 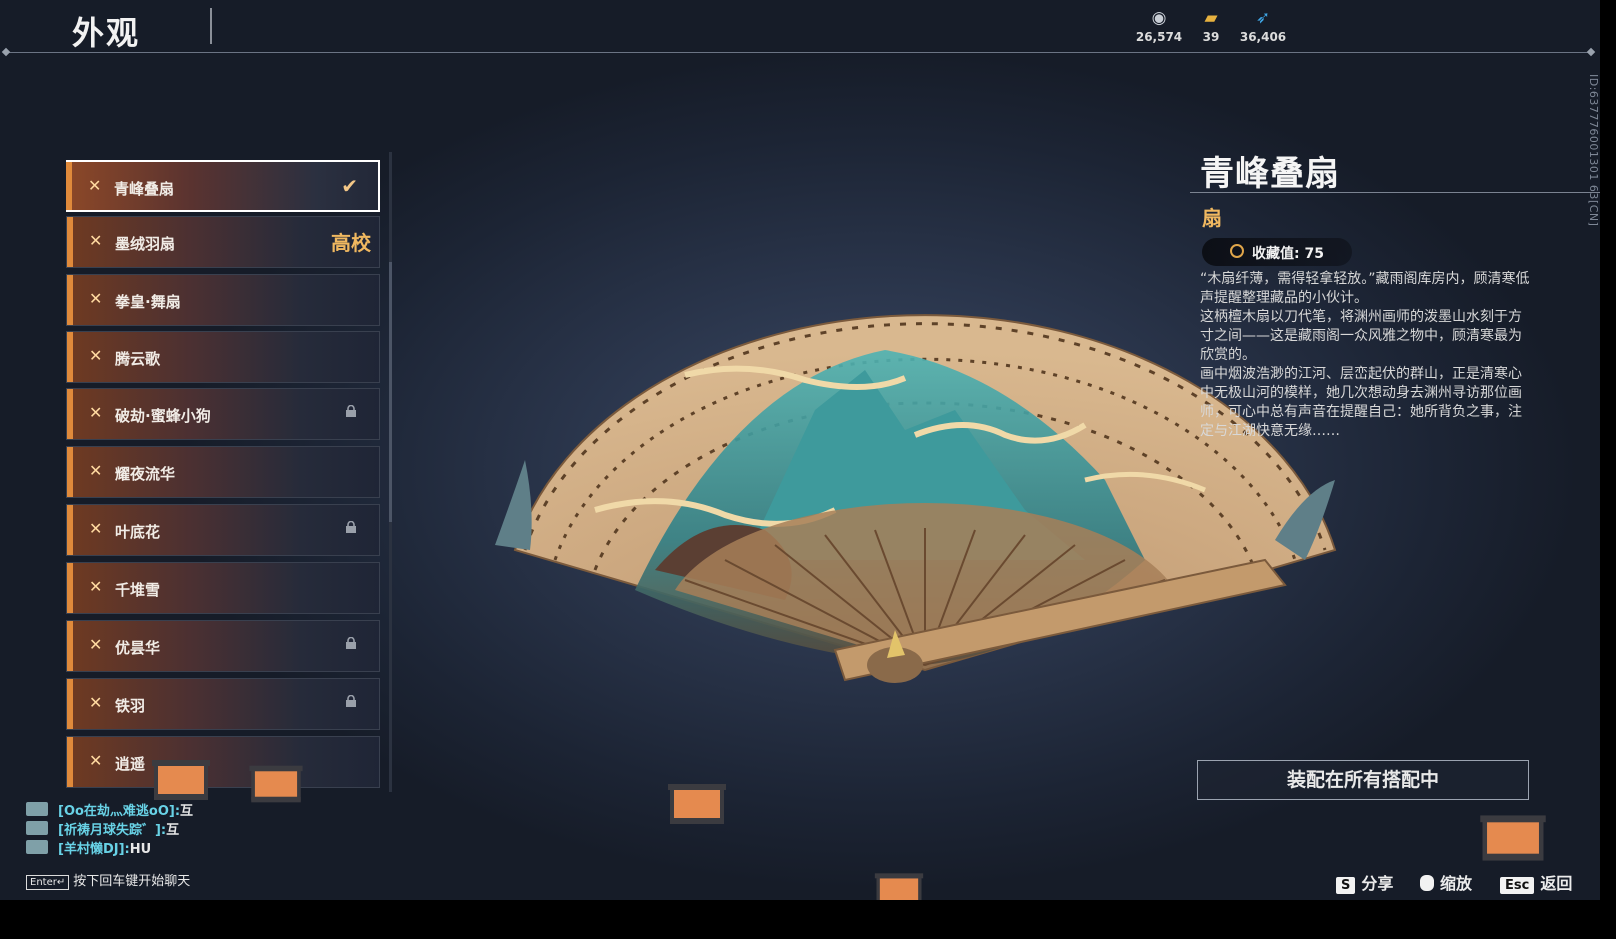 What do you see at coordinates (349, 186) in the screenshot?
I see `check-icon: ✔` at bounding box center [349, 186].